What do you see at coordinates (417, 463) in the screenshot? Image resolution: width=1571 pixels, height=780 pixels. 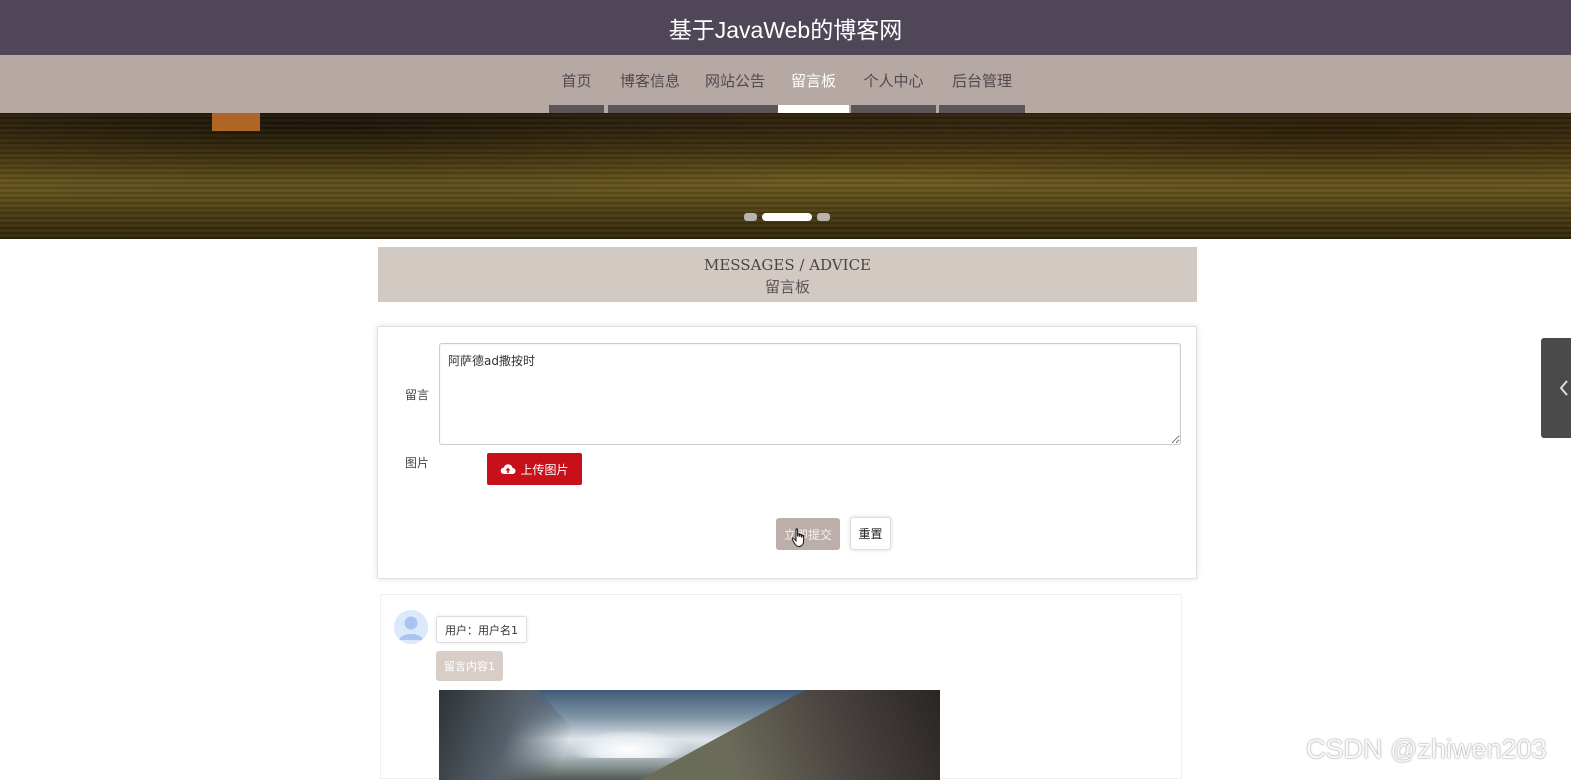 I see `image-label: 图片` at bounding box center [417, 463].